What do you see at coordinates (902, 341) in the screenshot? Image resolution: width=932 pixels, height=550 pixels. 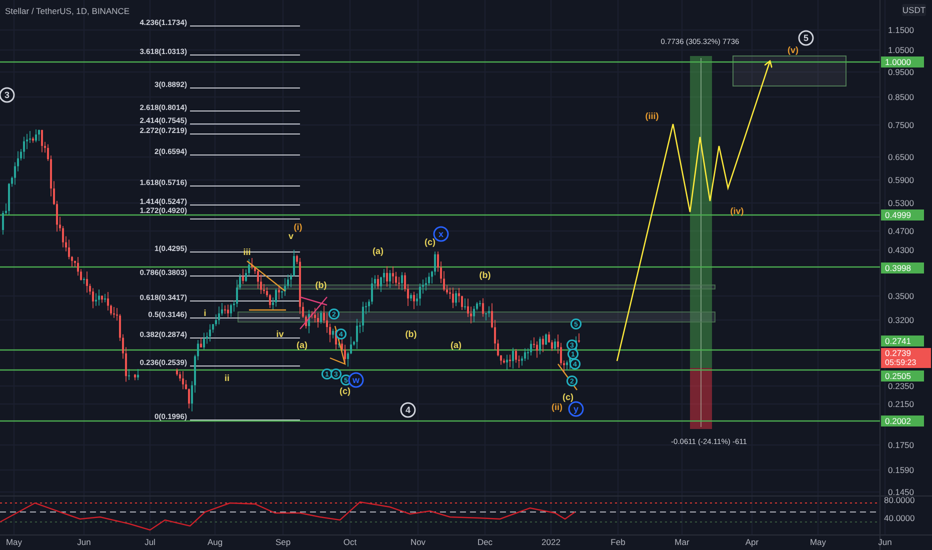 I see `price-tag: 0.2741` at bounding box center [902, 341].